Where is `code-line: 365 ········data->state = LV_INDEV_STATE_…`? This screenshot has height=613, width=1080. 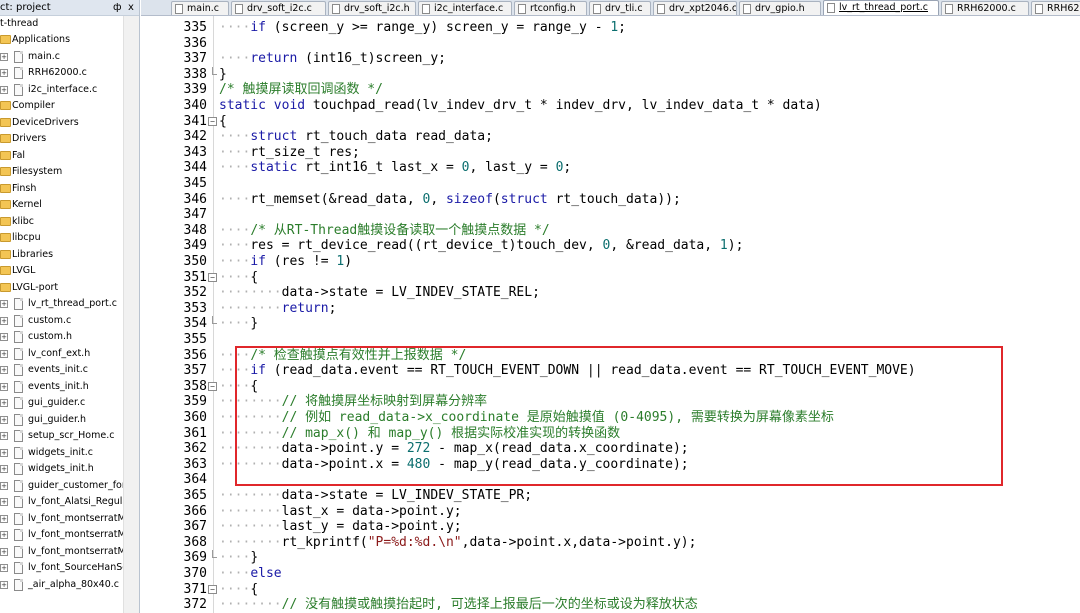 code-line: 365 ········data->state = LV_INDEV_STATE_… is located at coordinates (610, 496).